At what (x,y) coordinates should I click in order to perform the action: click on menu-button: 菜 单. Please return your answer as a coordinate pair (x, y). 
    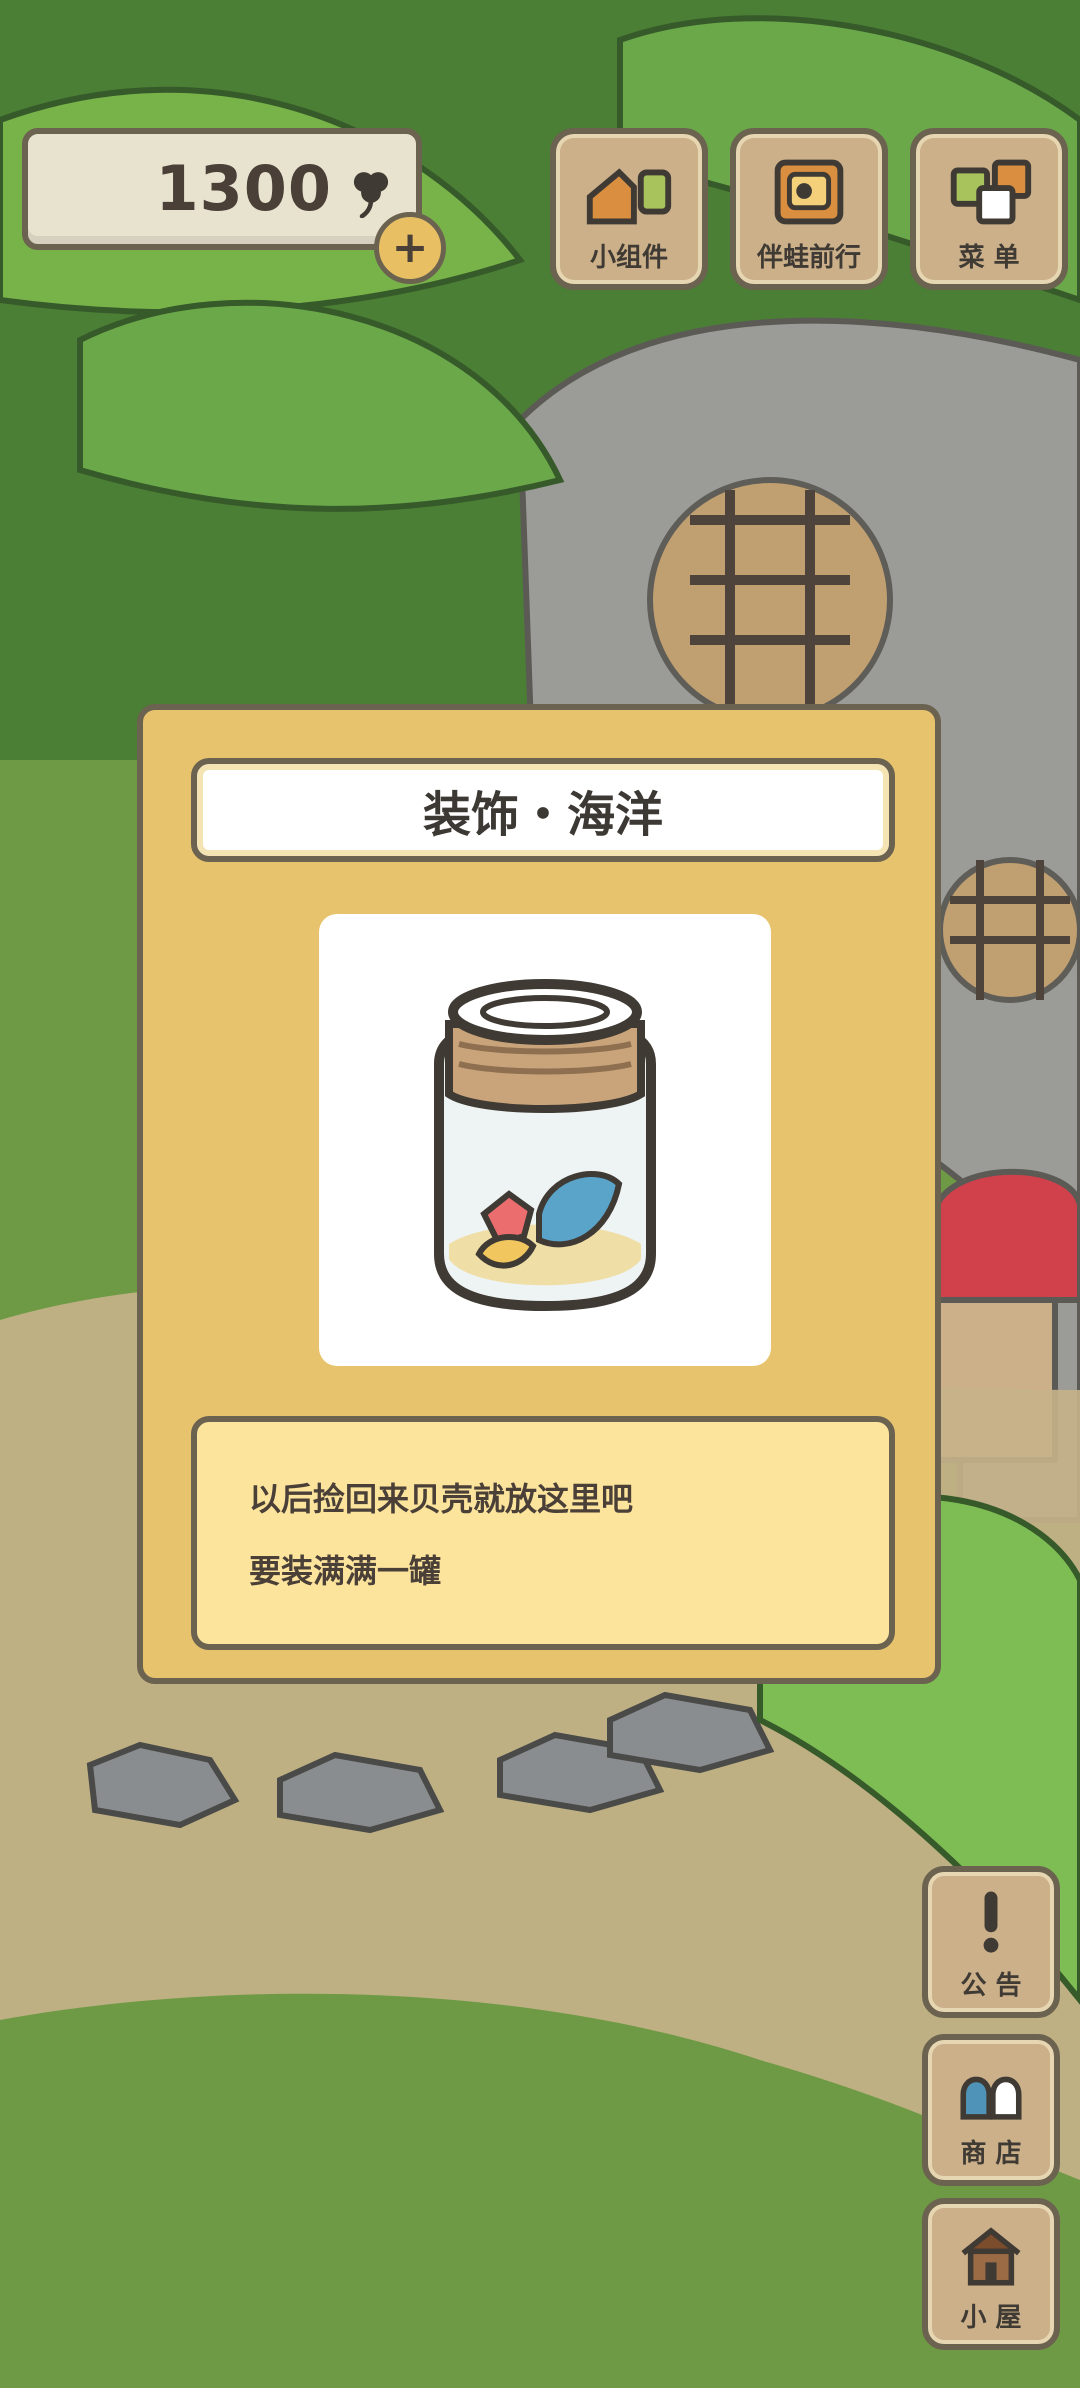
    Looking at the image, I should click on (989, 209).